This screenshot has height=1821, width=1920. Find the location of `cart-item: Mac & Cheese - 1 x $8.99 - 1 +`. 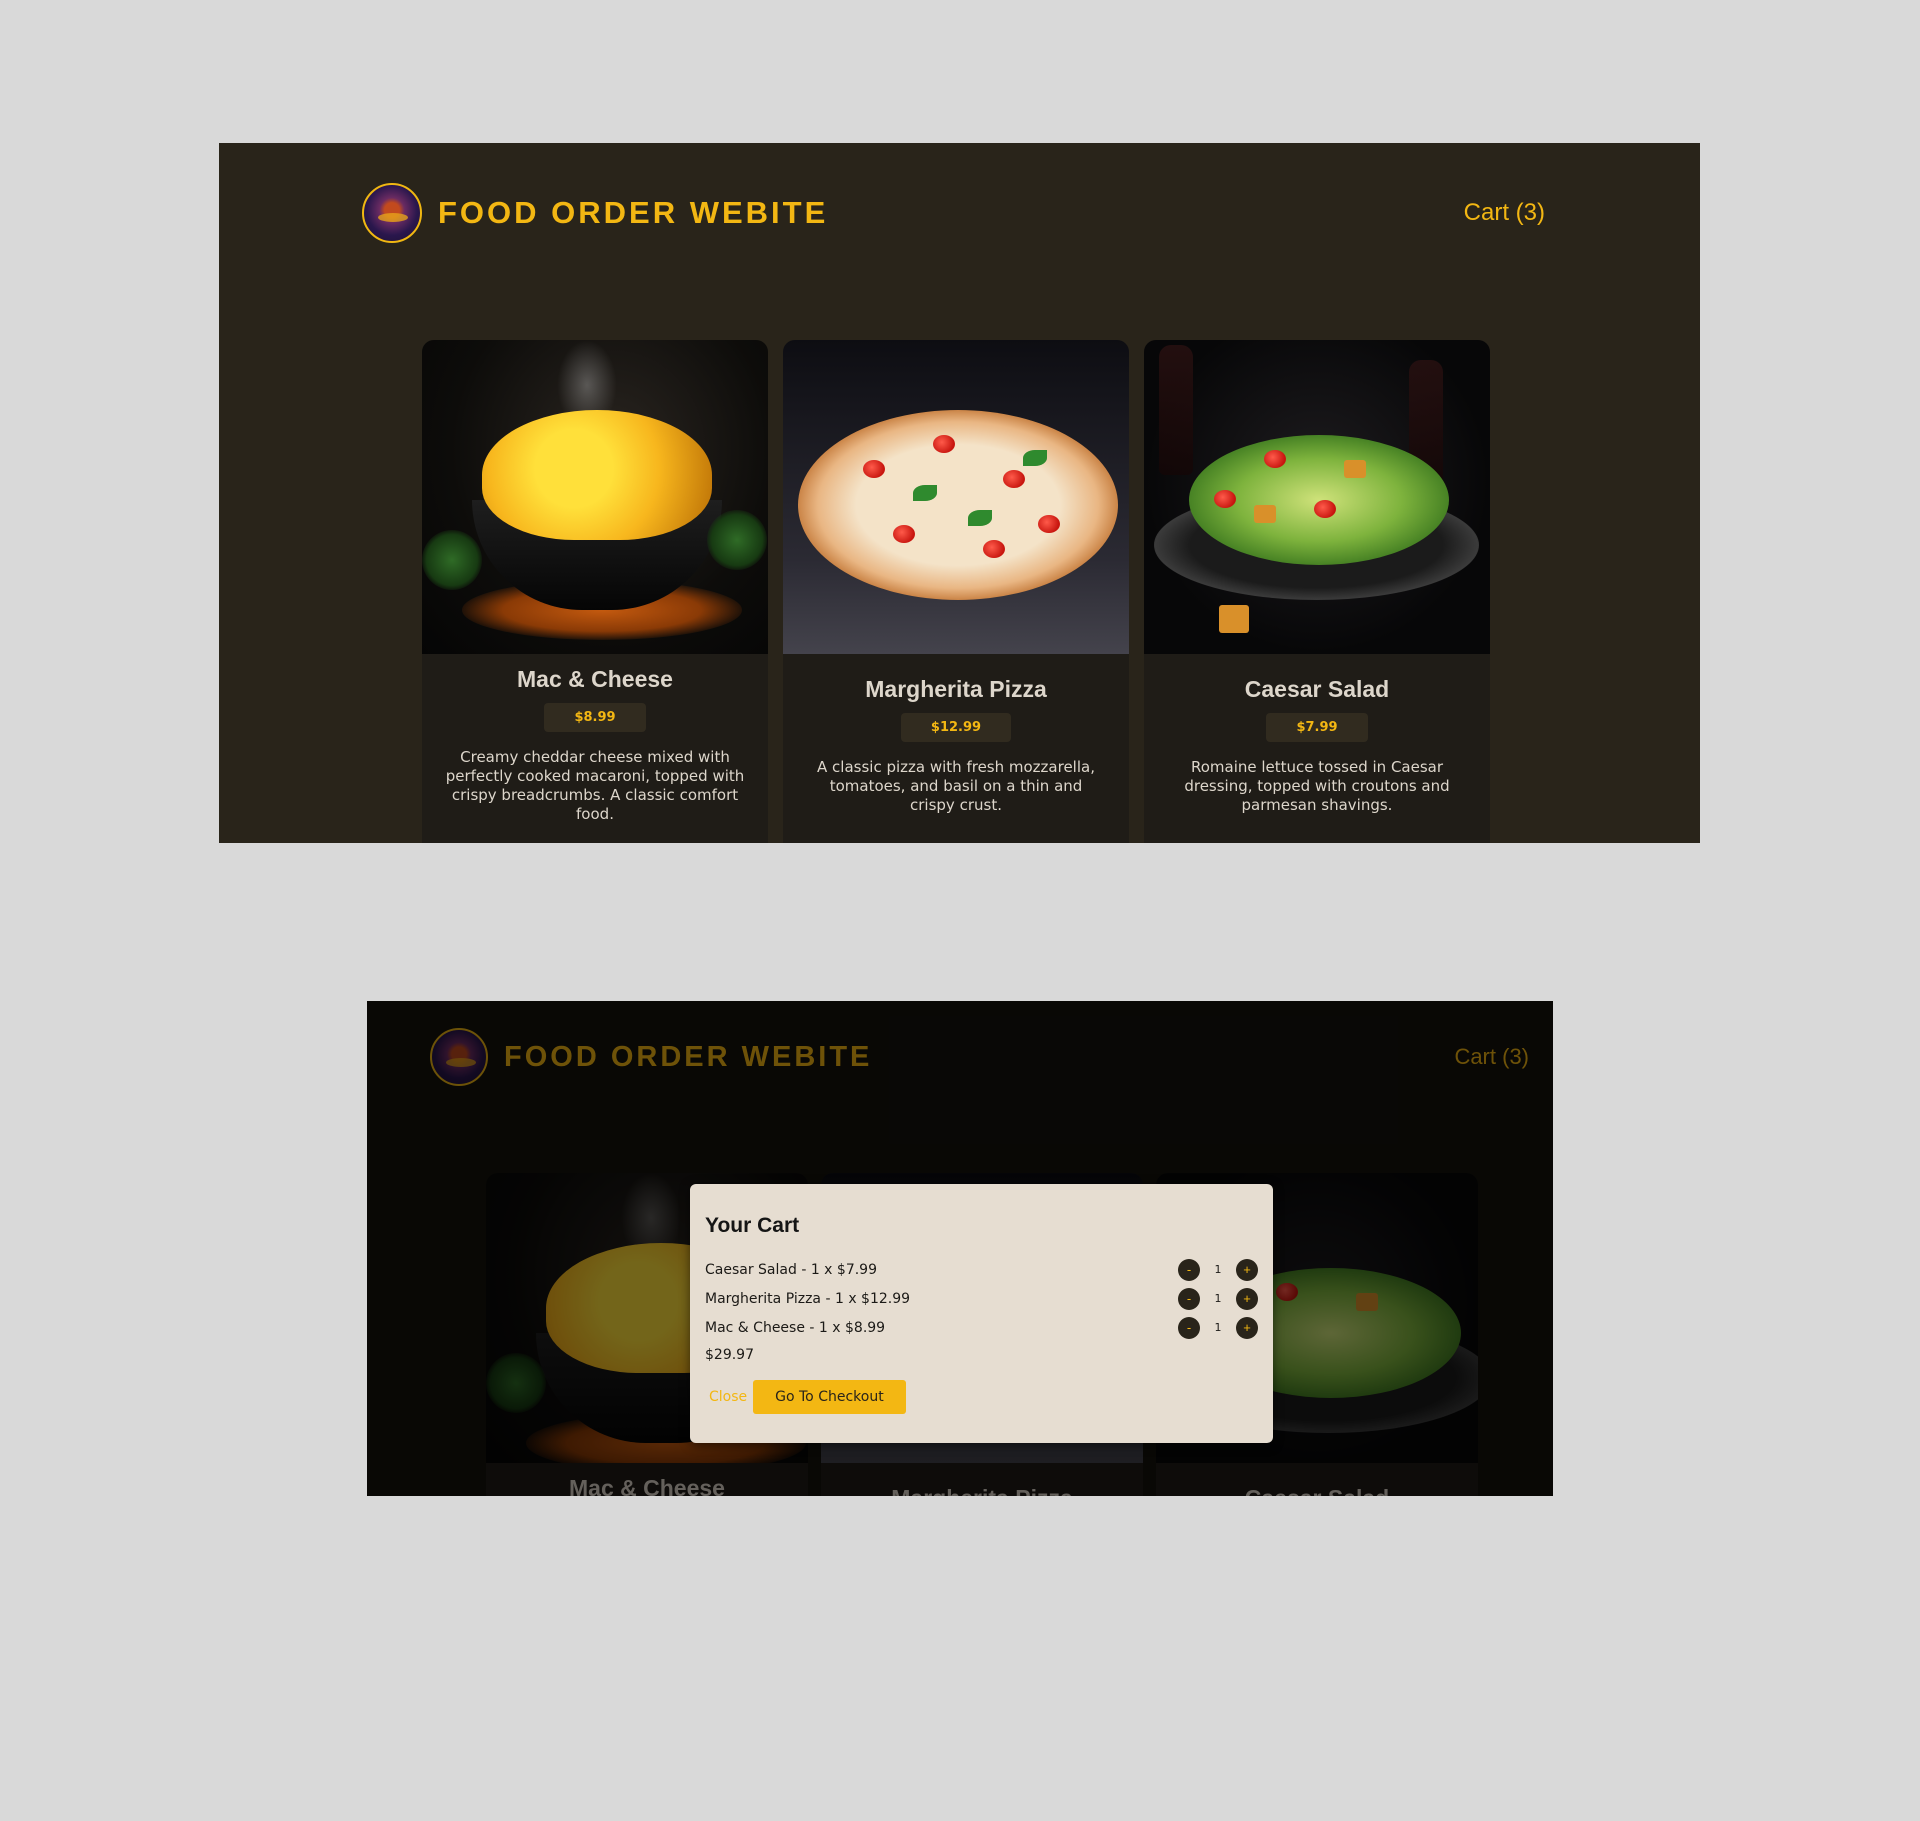

cart-item: Mac & Cheese - 1 x $8.99 - 1 + is located at coordinates (981, 1327).